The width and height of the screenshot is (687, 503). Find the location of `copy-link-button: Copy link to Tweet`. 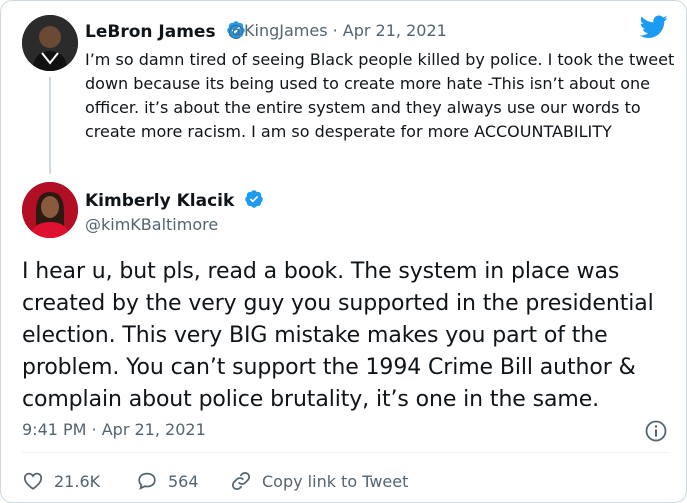

copy-link-button: Copy link to Tweet is located at coordinates (319, 481).